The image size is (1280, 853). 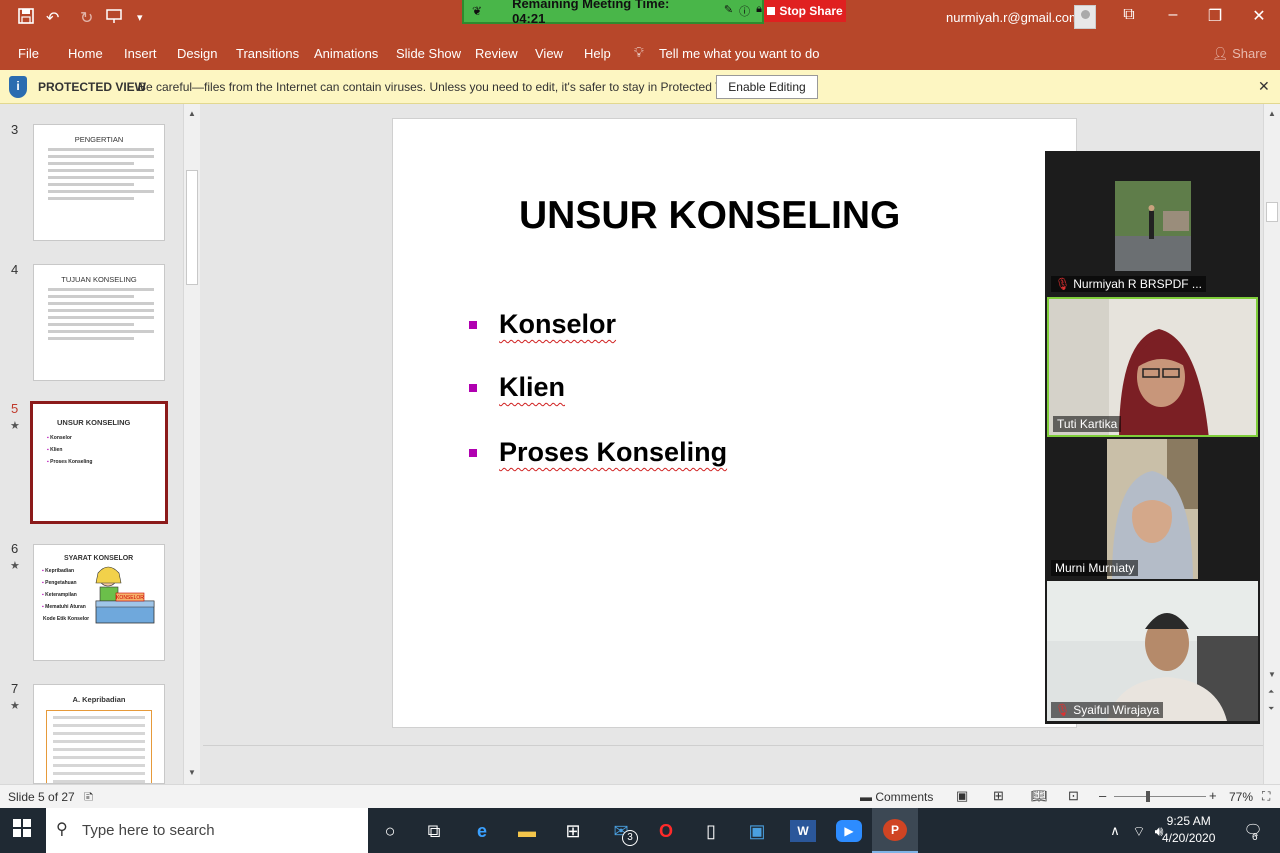 What do you see at coordinates (346, 53) in the screenshot?
I see `tab-animations: Animations` at bounding box center [346, 53].